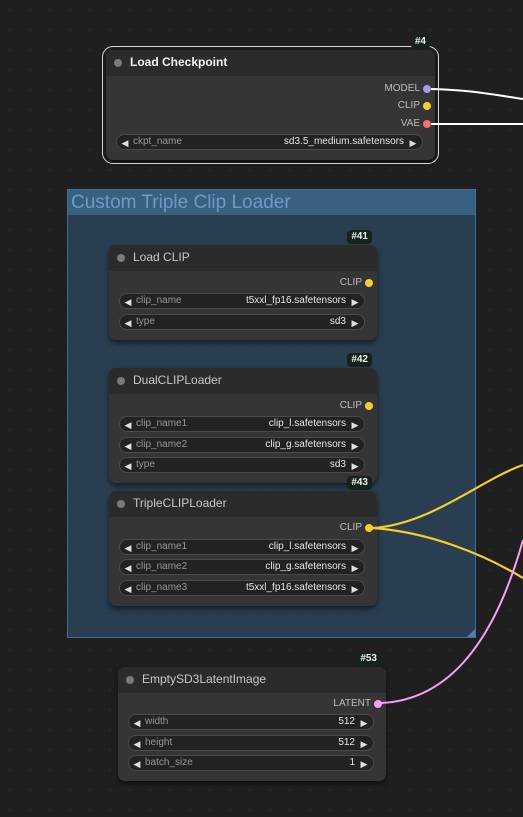 The width and height of the screenshot is (523, 817). I want to click on node-title: TripleCLIPLoader, so click(180, 503).